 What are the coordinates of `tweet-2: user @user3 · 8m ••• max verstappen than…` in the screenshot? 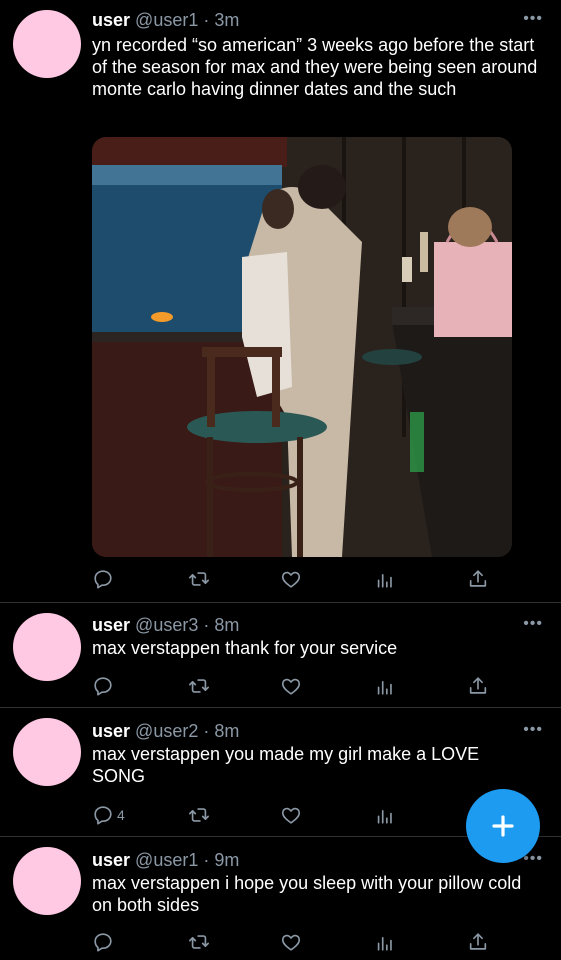 It's located at (280, 655).